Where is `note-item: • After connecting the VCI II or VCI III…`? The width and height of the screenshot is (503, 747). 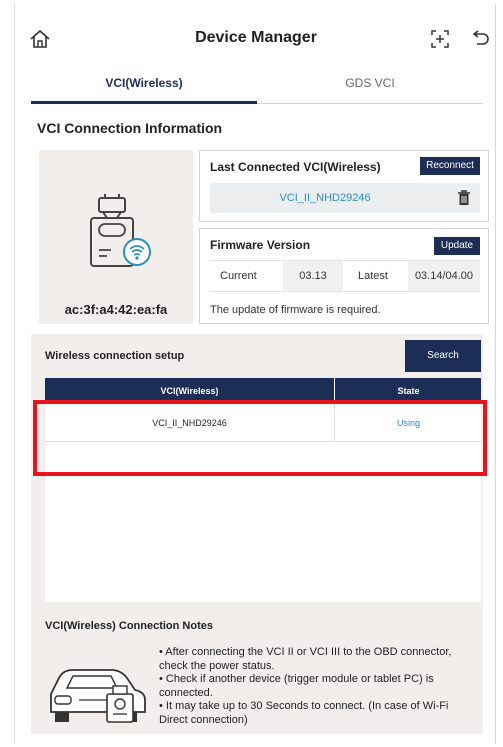
note-item: • After connecting the VCI II or VCI III… is located at coordinates (305, 659).